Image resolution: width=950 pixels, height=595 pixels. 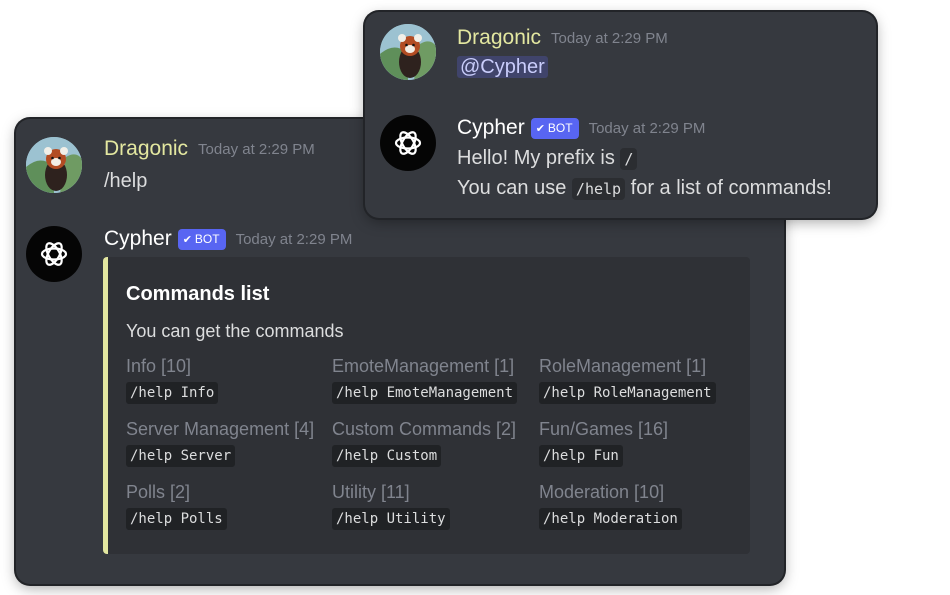 I want to click on embed-field: Custom Commands [2] /help Custom, so click(x=424, y=443).